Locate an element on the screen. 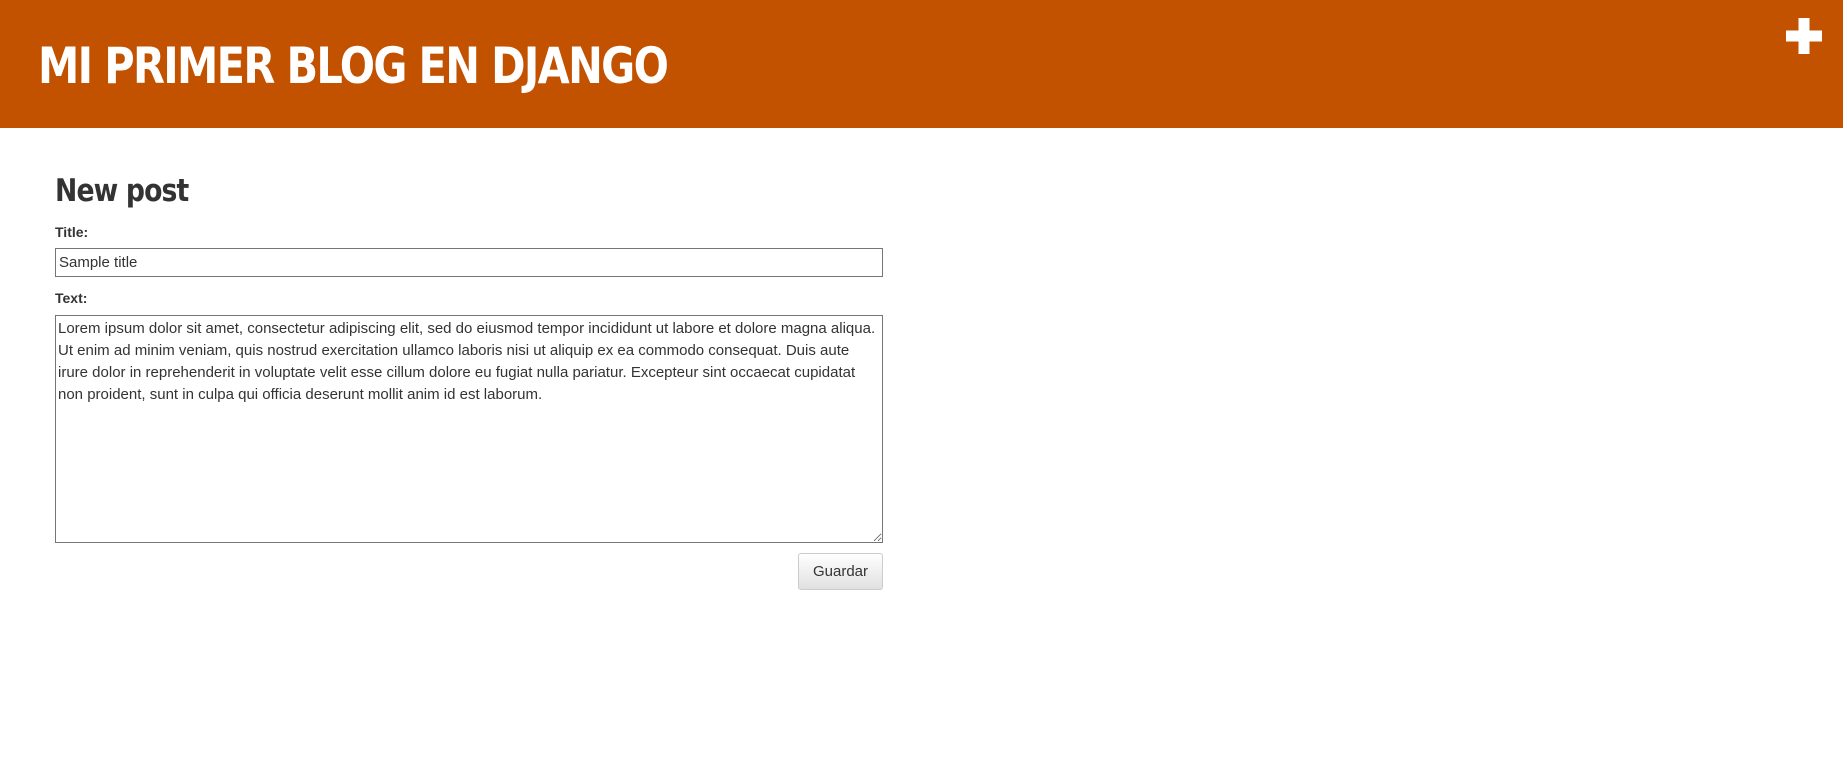  save-button: Guardar is located at coordinates (840, 571).